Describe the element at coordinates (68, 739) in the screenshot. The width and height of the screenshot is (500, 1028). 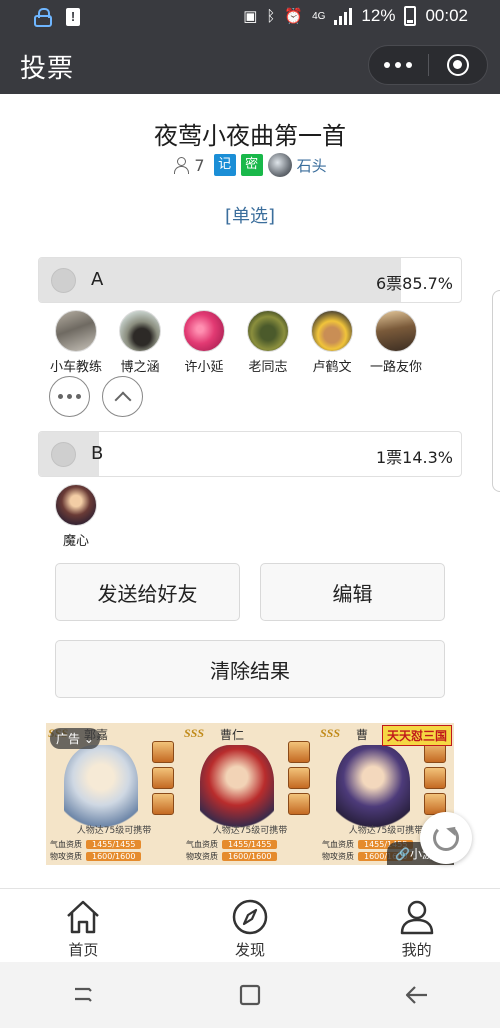
I see `ad-label-text: 广告` at that location.